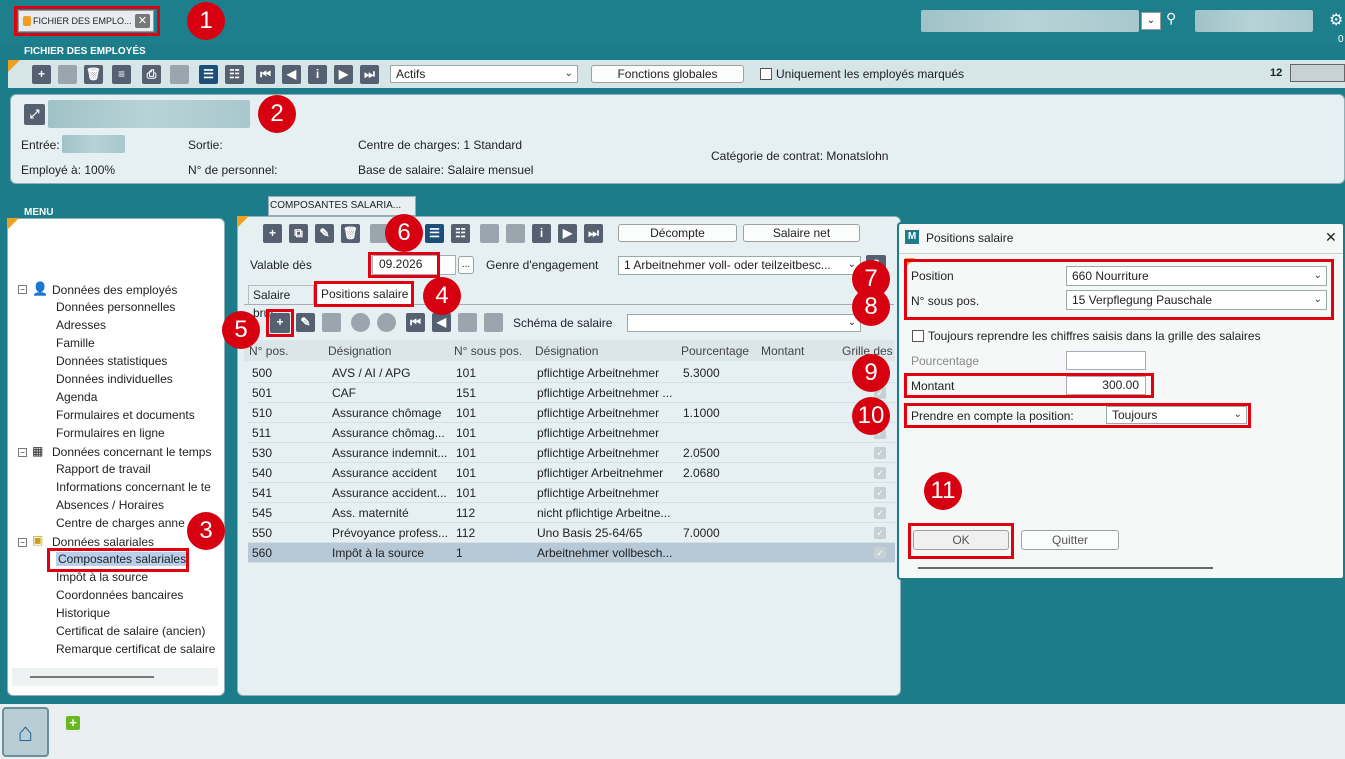 This screenshot has width=1345, height=759. Describe the element at coordinates (317, 74) in the screenshot. I see `info-icon: i` at that location.